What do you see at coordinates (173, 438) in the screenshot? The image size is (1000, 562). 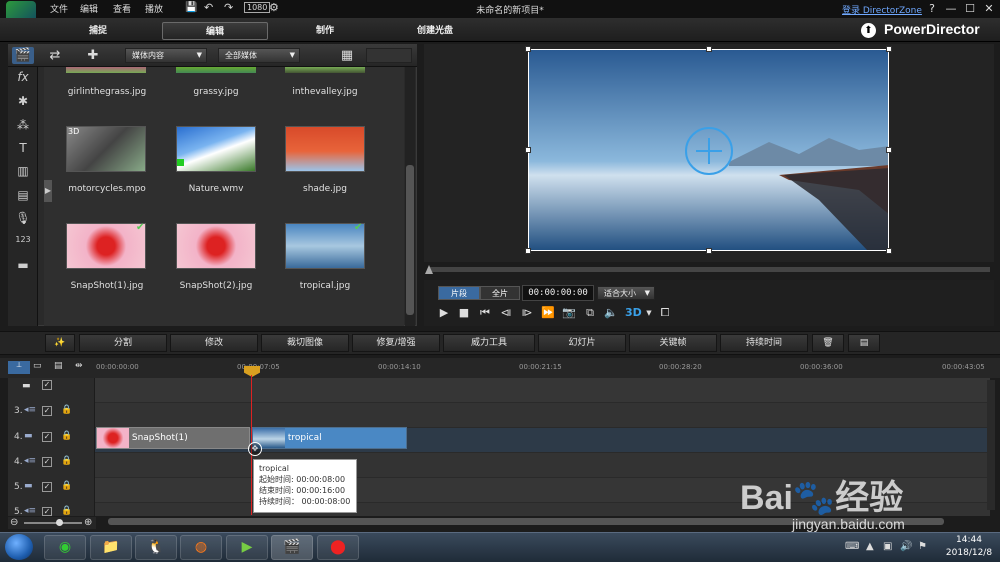 I see `timeline-clip-snapshot: SnapShot(1)` at bounding box center [173, 438].